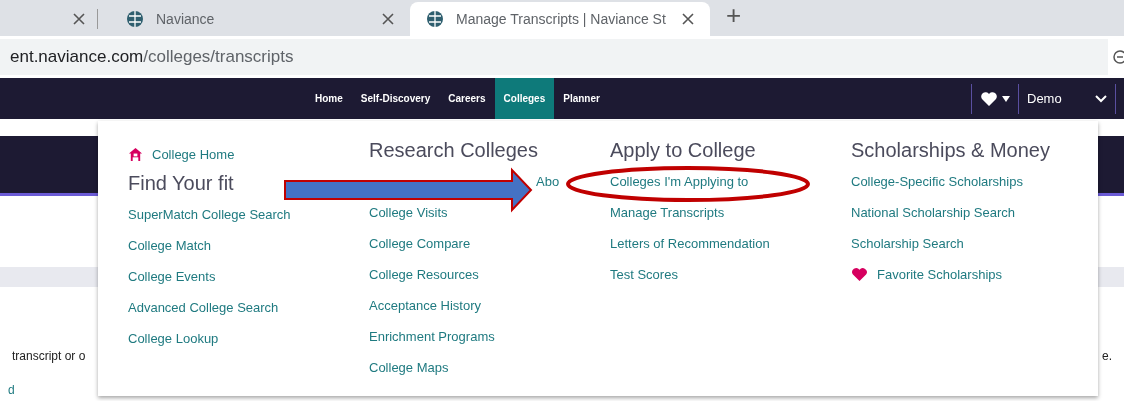 The height and width of the screenshot is (401, 1124). Describe the element at coordinates (329, 98) in the screenshot. I see `nav-link: Home` at that location.